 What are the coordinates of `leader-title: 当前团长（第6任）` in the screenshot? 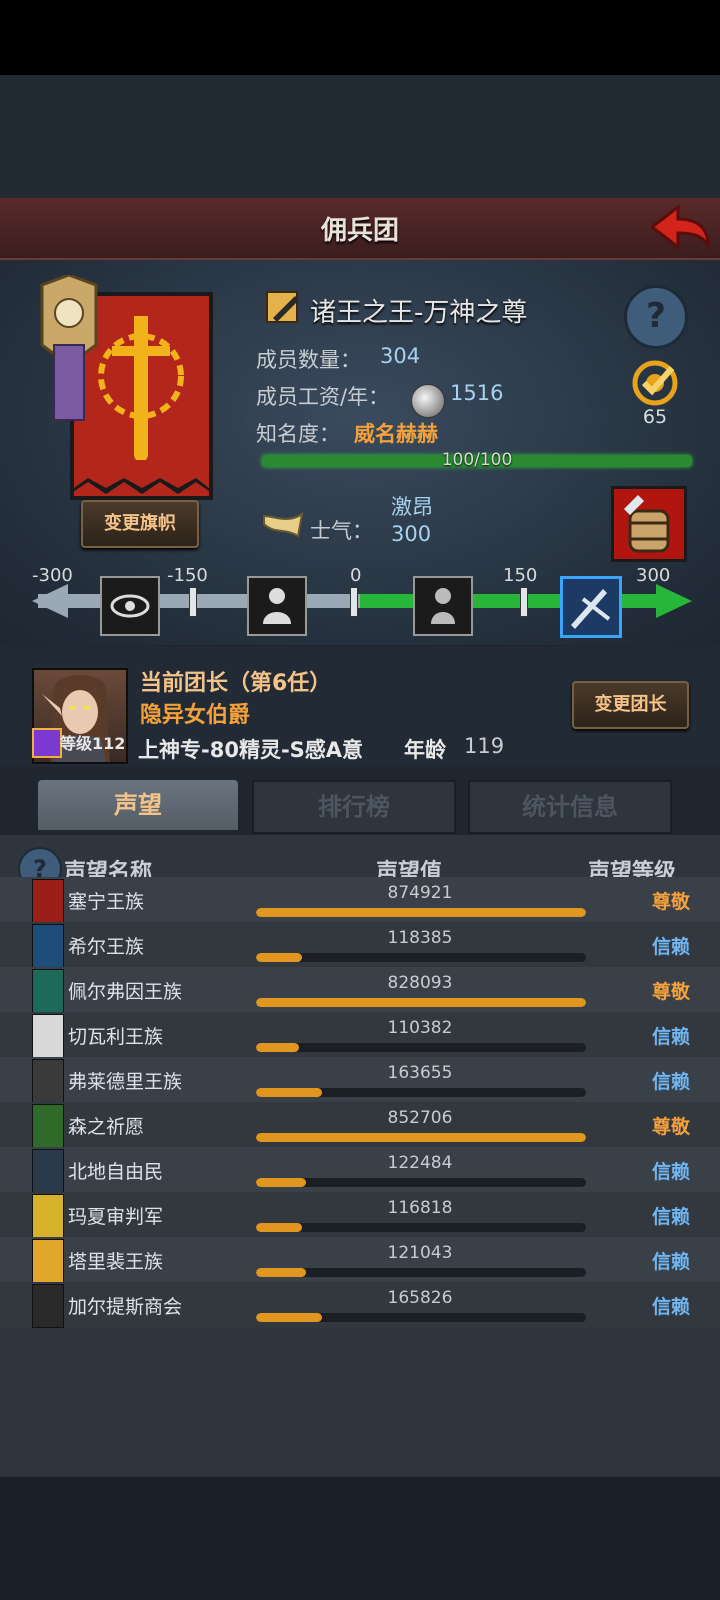 It's located at (236, 683).